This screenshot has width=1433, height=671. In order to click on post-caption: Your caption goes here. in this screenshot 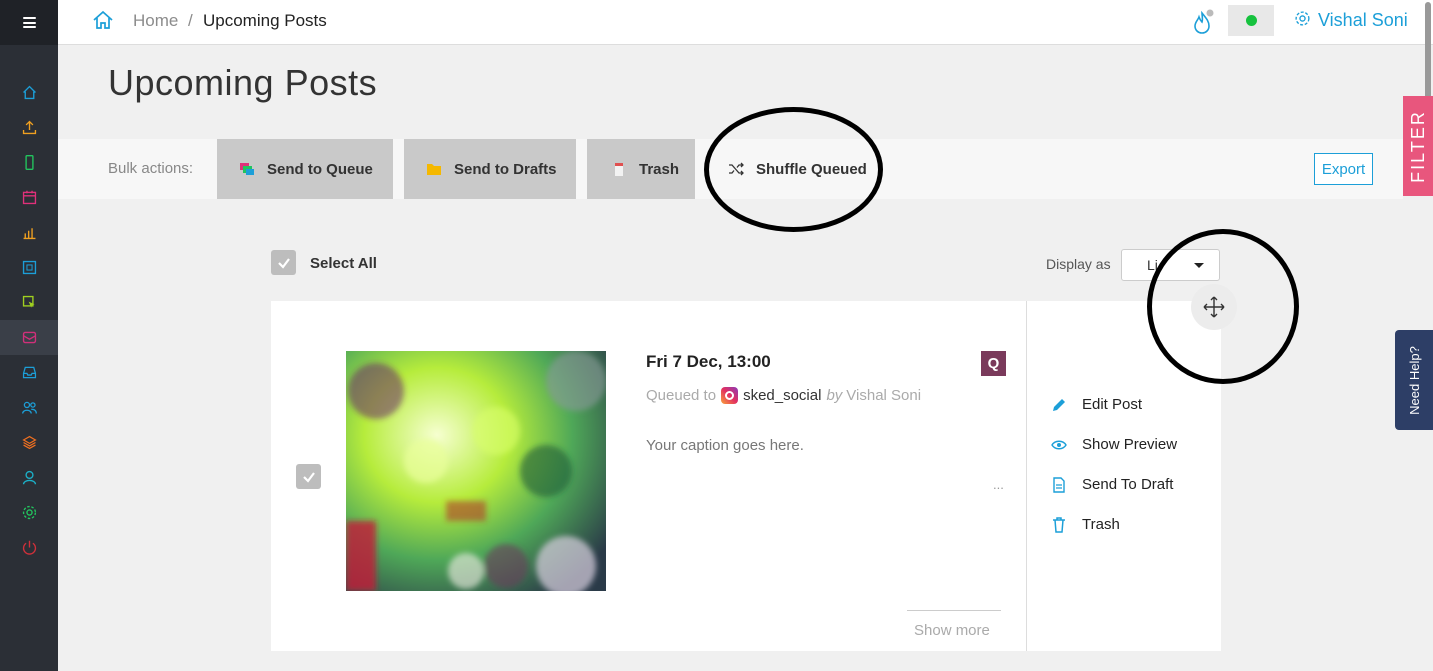, I will do `click(725, 445)`.